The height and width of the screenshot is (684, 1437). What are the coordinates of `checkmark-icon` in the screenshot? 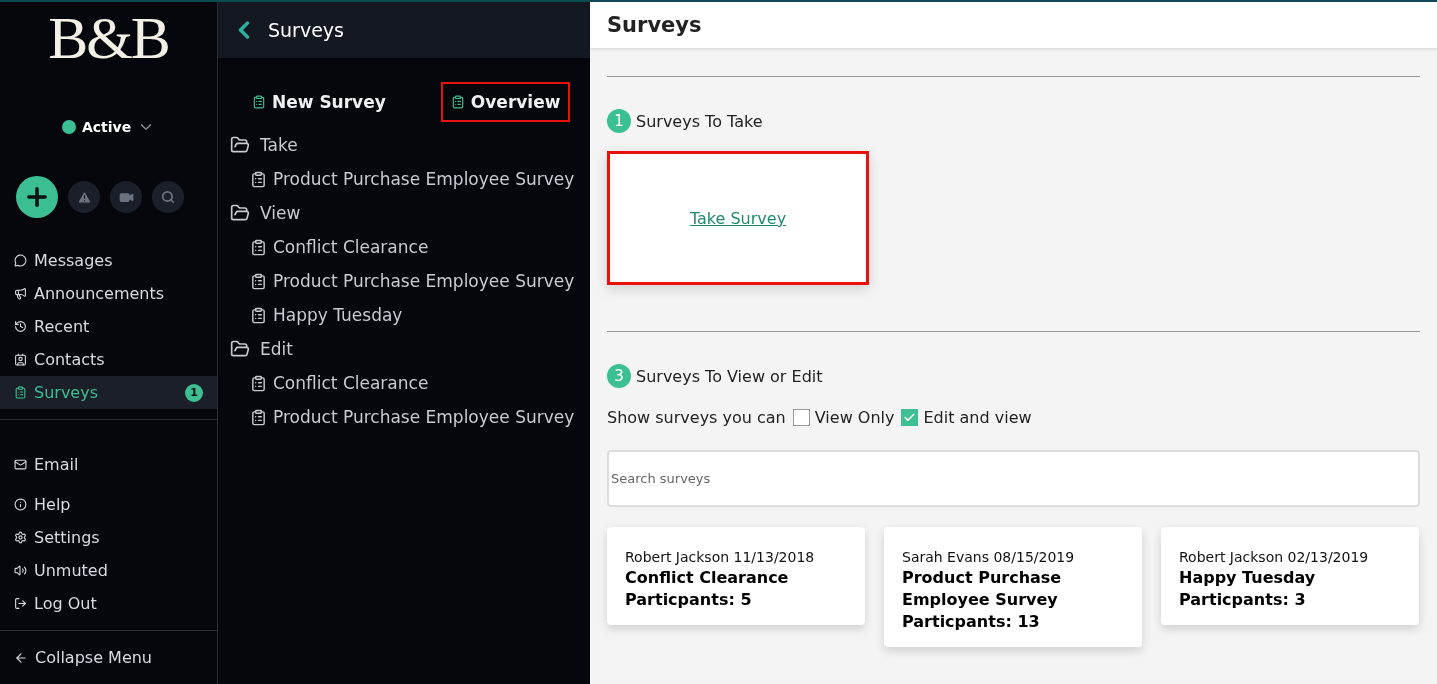 It's located at (910, 417).